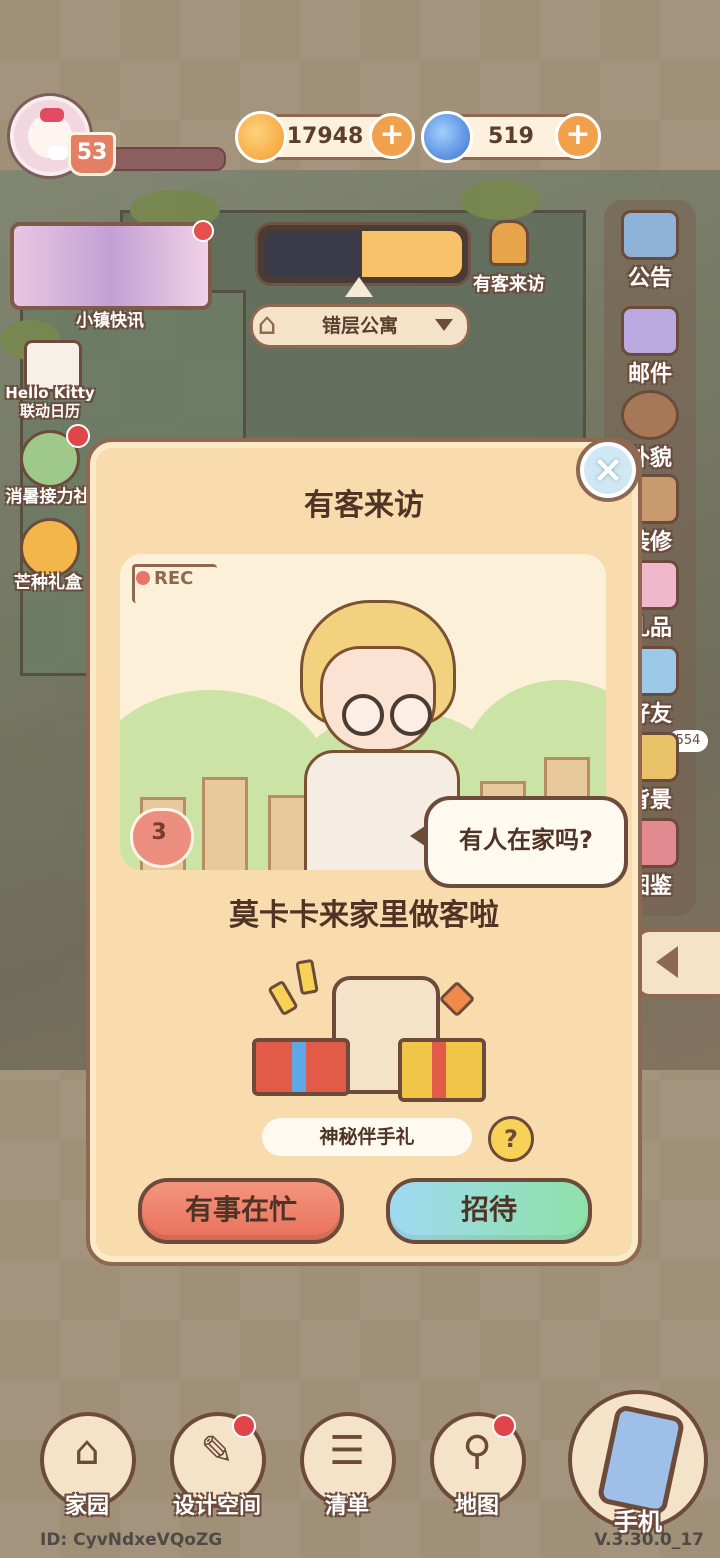 The image size is (720, 1558). What do you see at coordinates (476, 1506) in the screenshot?
I see `nav-map-label: 地图` at bounding box center [476, 1506].